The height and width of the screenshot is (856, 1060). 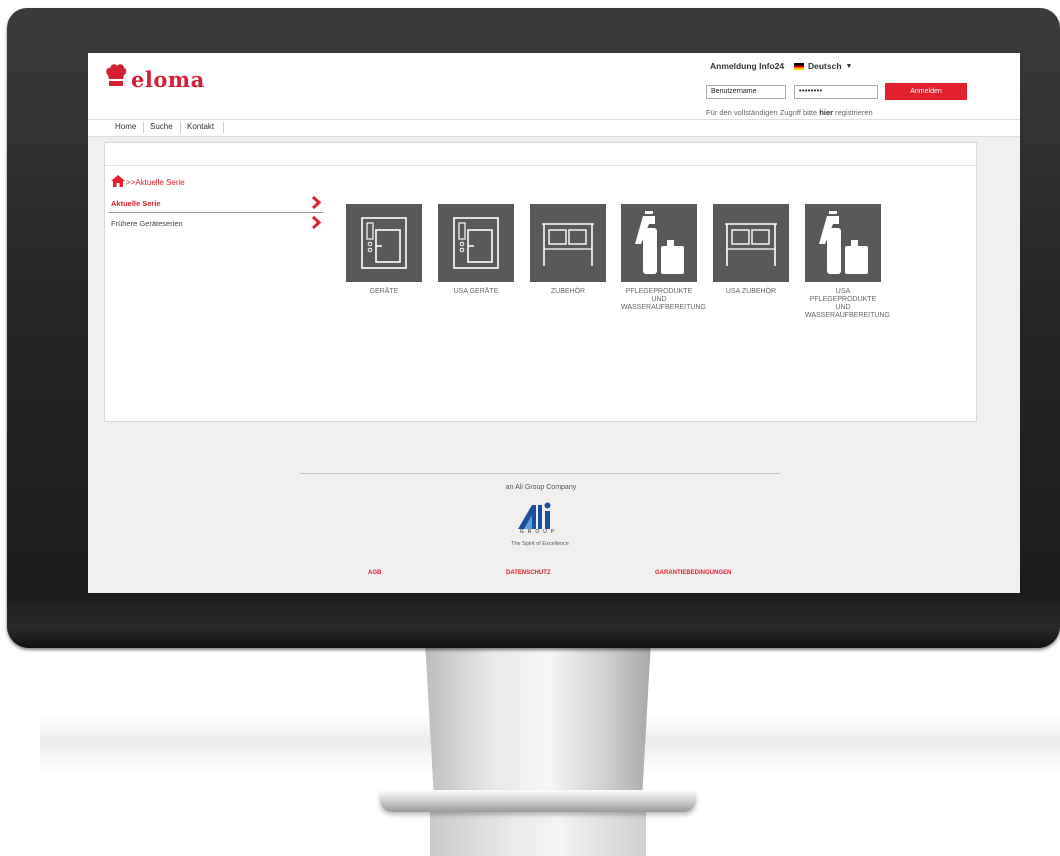 I want to click on footer-link-warranty: GARANTIEBEDINGUNGEN, so click(x=693, y=573).